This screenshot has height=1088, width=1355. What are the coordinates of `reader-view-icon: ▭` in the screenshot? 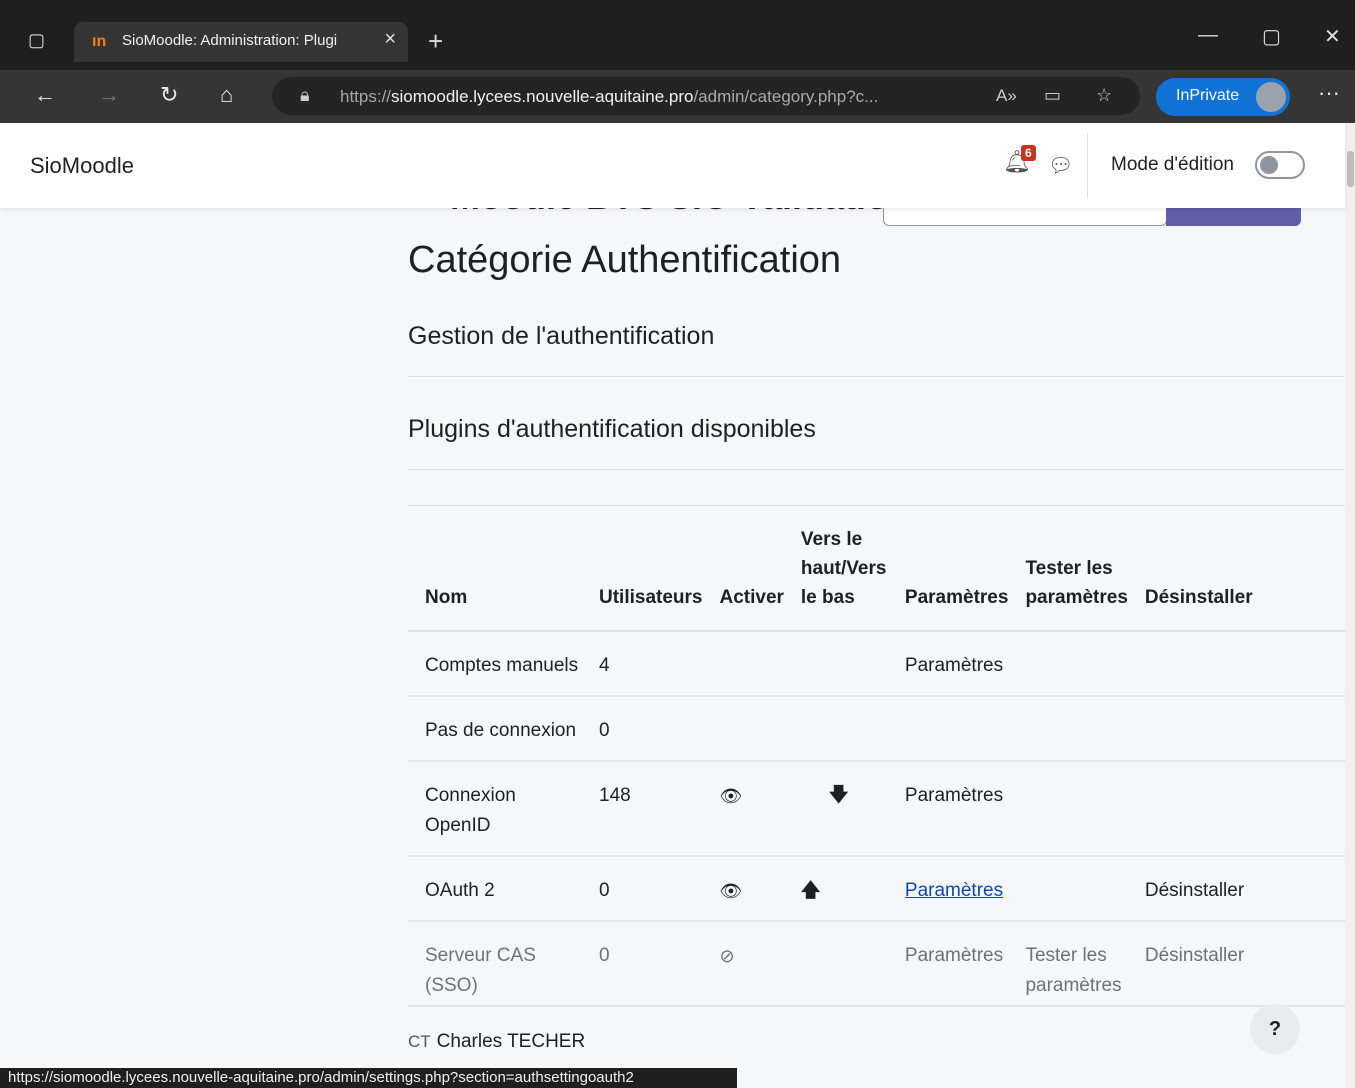 It's located at (1052, 95).